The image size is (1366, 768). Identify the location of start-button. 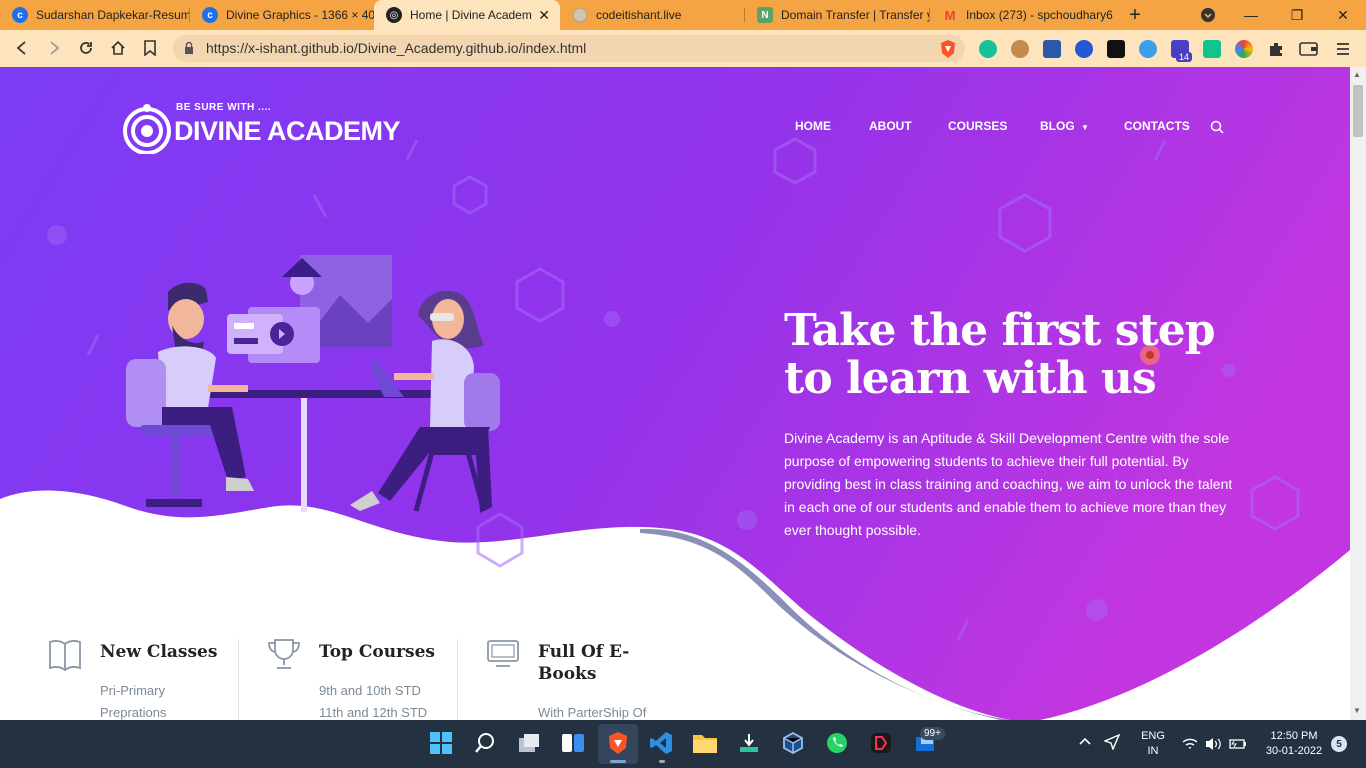
(441, 743).